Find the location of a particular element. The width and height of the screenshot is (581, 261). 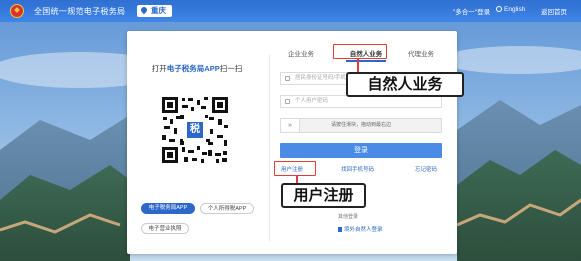

lock-icon is located at coordinates (287, 101).